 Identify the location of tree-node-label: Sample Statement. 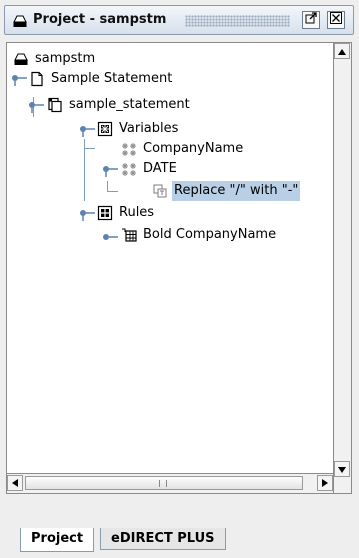
(112, 78).